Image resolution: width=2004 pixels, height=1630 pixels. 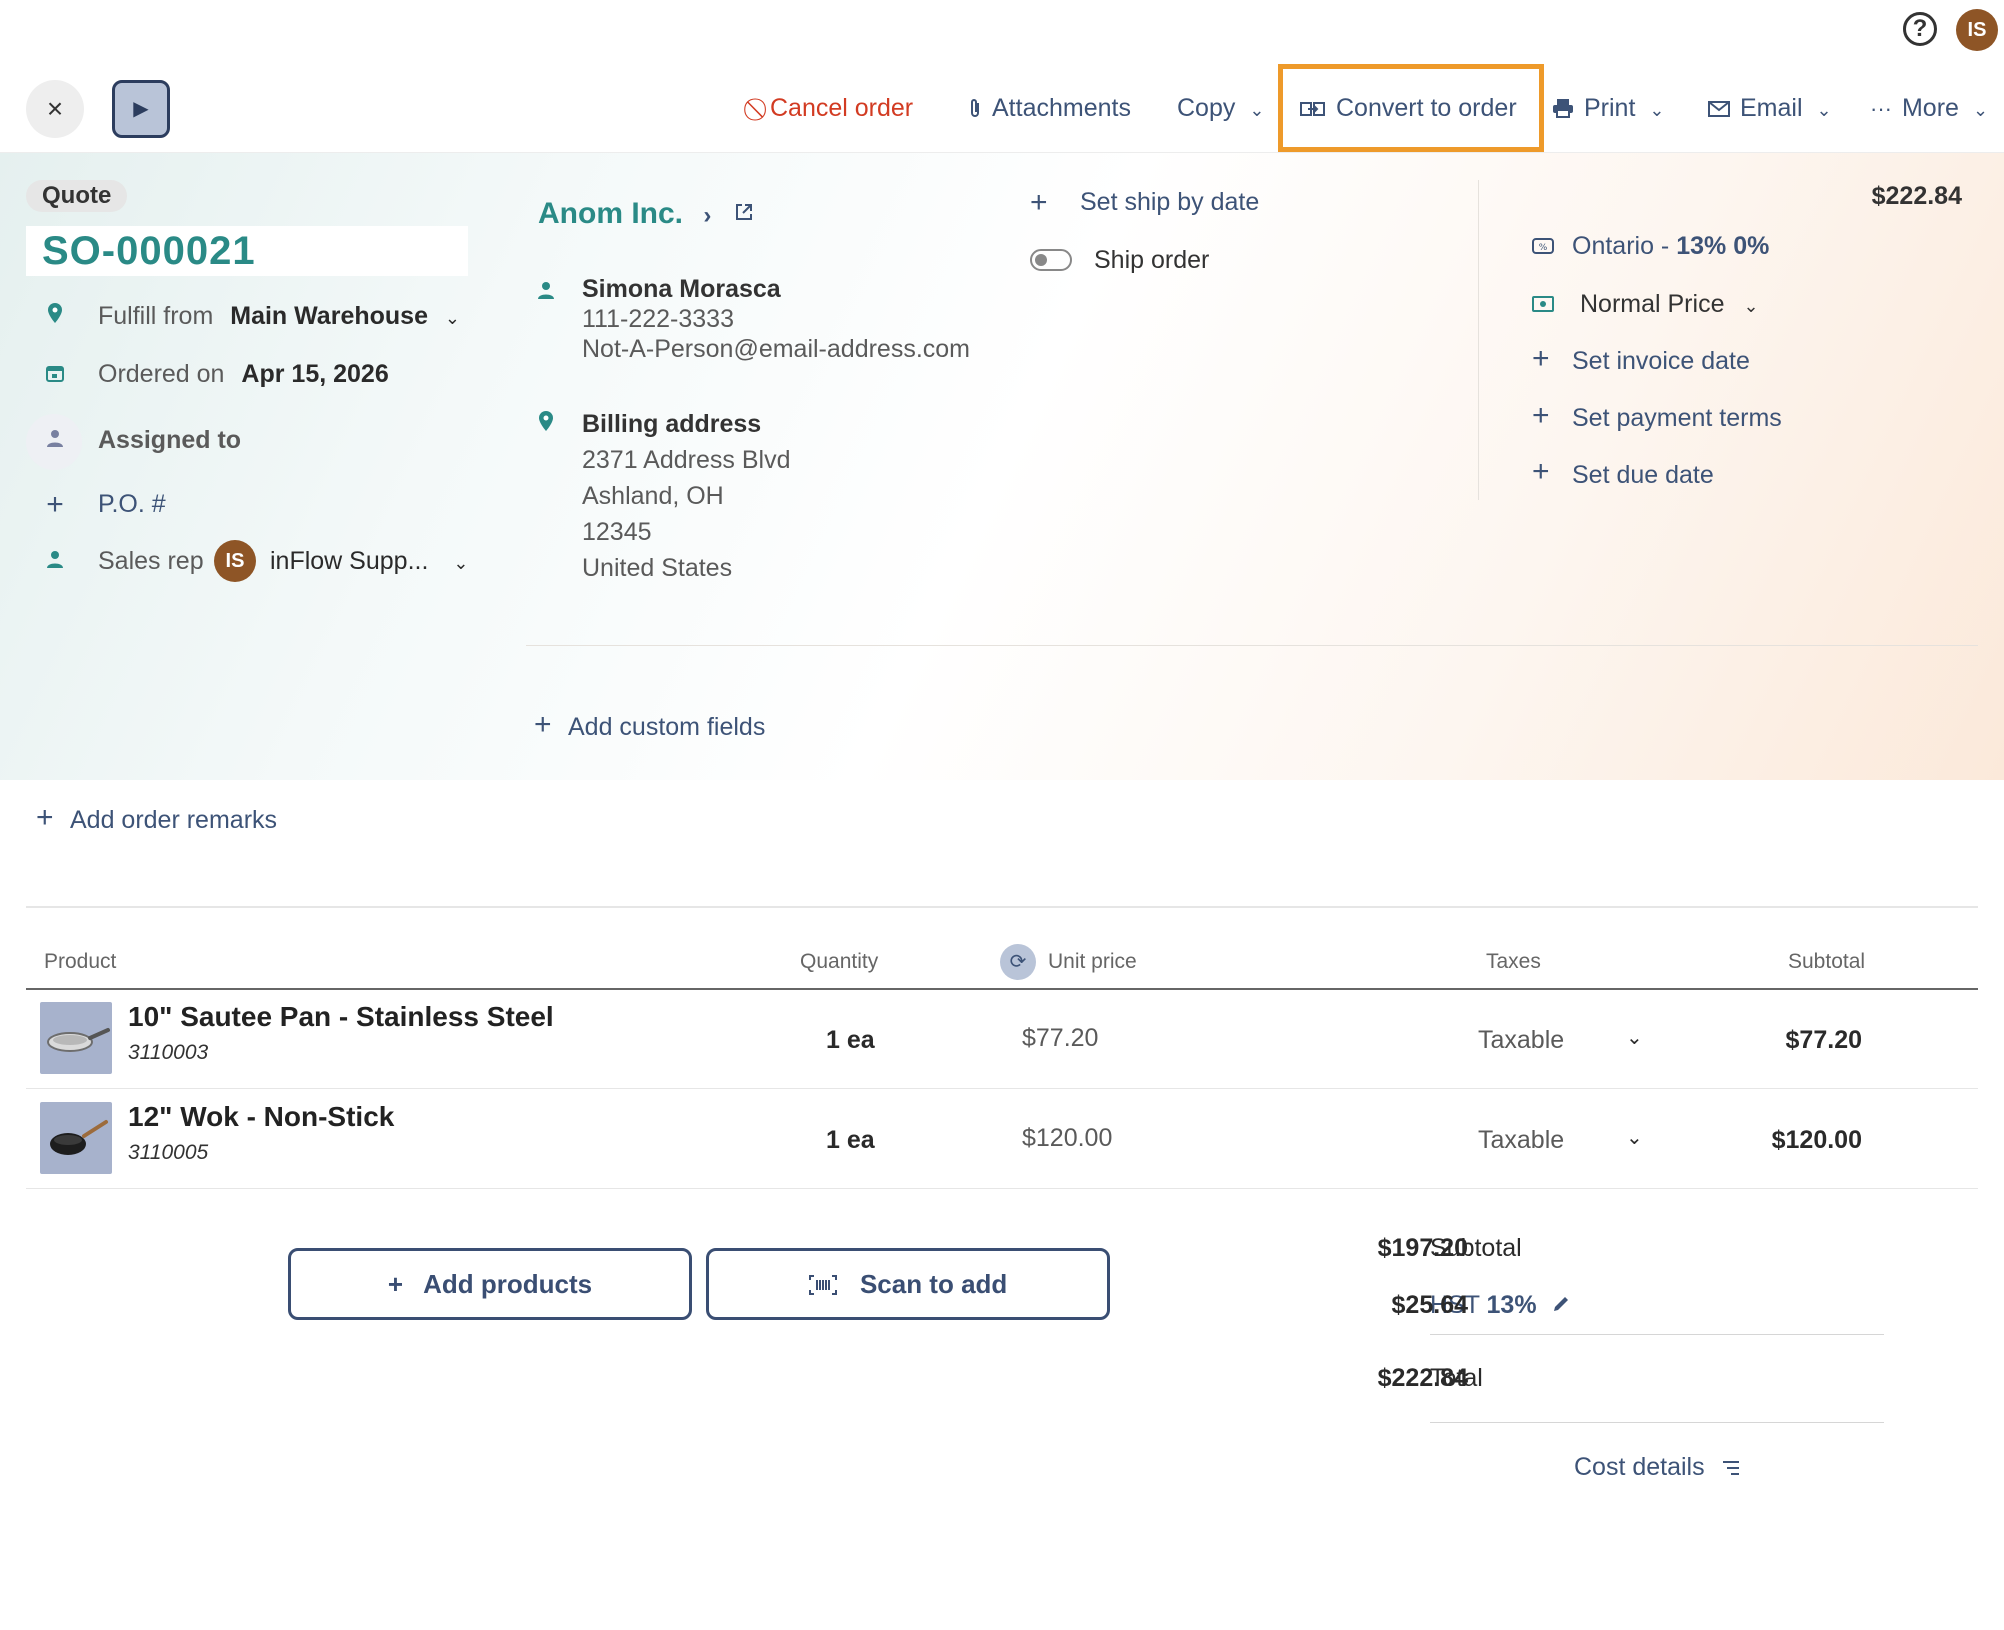 I want to click on tax-region: Ontario -, so click(x=1621, y=246).